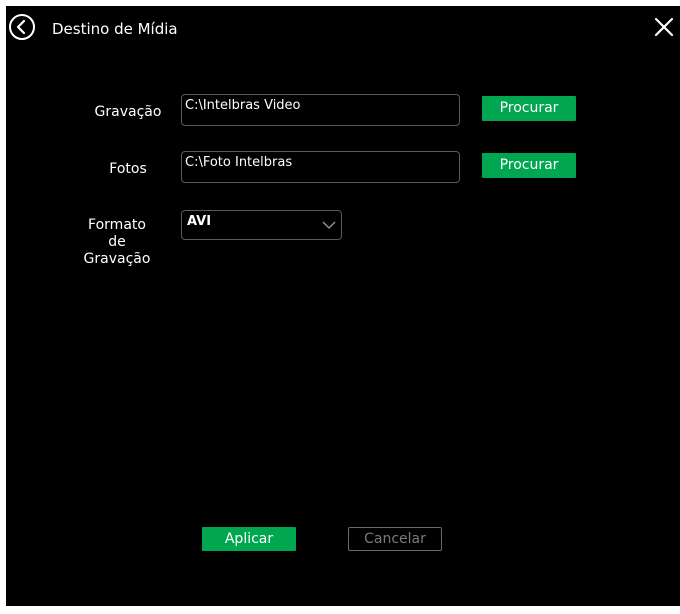 This screenshot has width=680, height=614. Describe the element at coordinates (529, 165) in the screenshot. I see `photos-browse-button: Procurar` at that location.